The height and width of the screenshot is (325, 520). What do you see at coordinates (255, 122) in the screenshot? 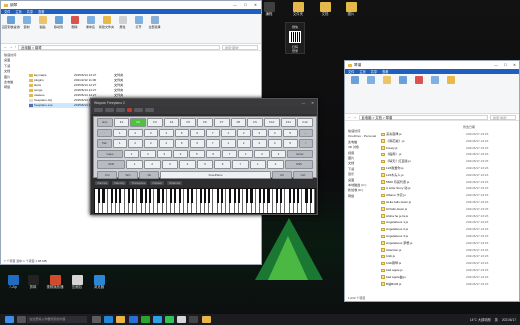
I see `keyboard-key: F9` at bounding box center [255, 122].